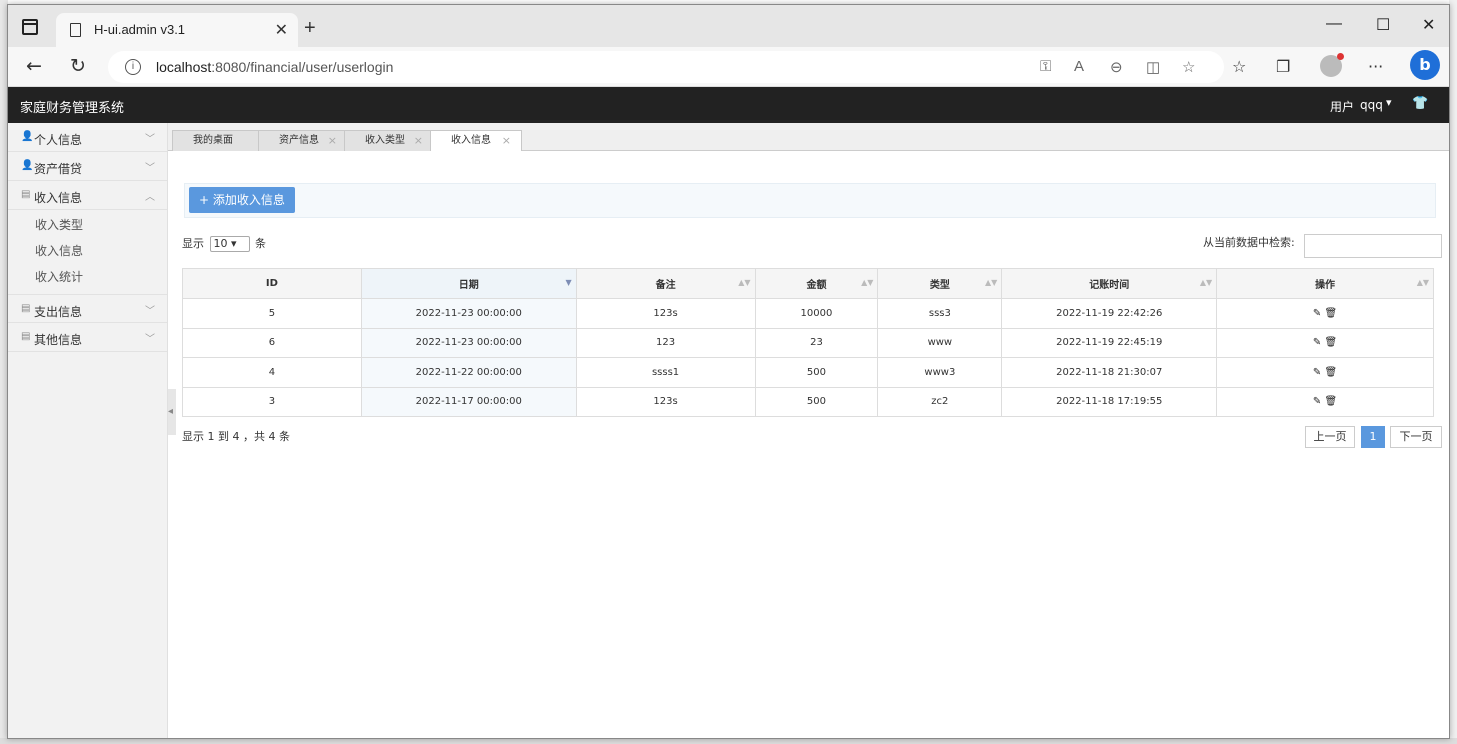 The width and height of the screenshot is (1457, 744). Describe the element at coordinates (87, 195) in the screenshot. I see `sidebar-group-income: ▤ 收入信息 ︿` at that location.